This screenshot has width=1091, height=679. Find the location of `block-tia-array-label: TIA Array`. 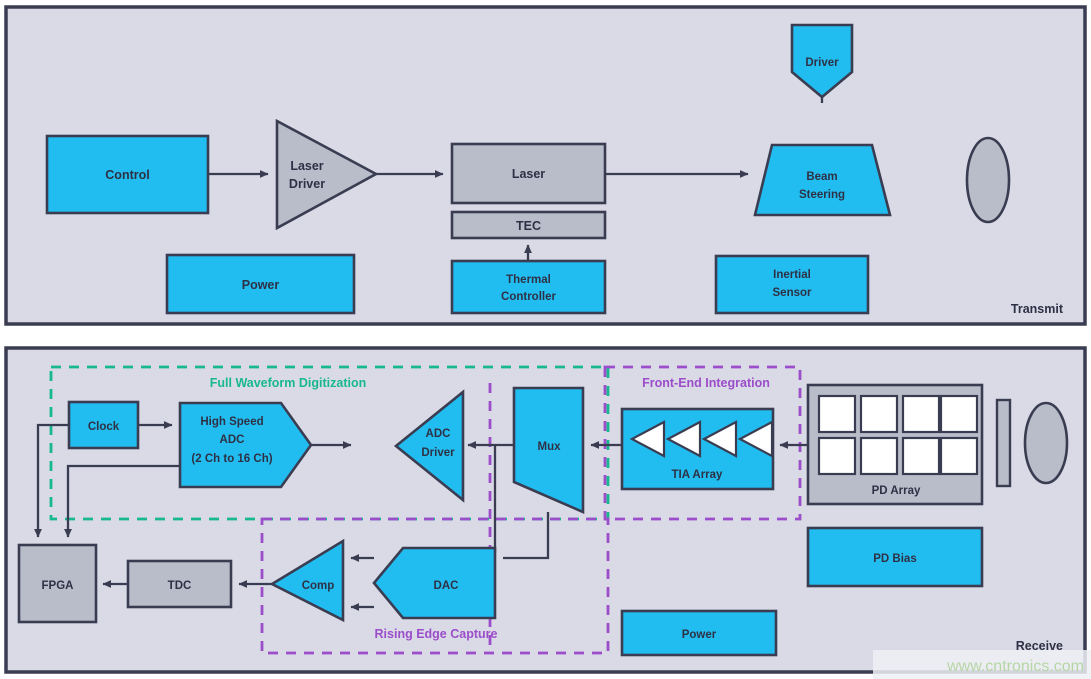

block-tia-array-label: TIA Array is located at coordinates (698, 475).